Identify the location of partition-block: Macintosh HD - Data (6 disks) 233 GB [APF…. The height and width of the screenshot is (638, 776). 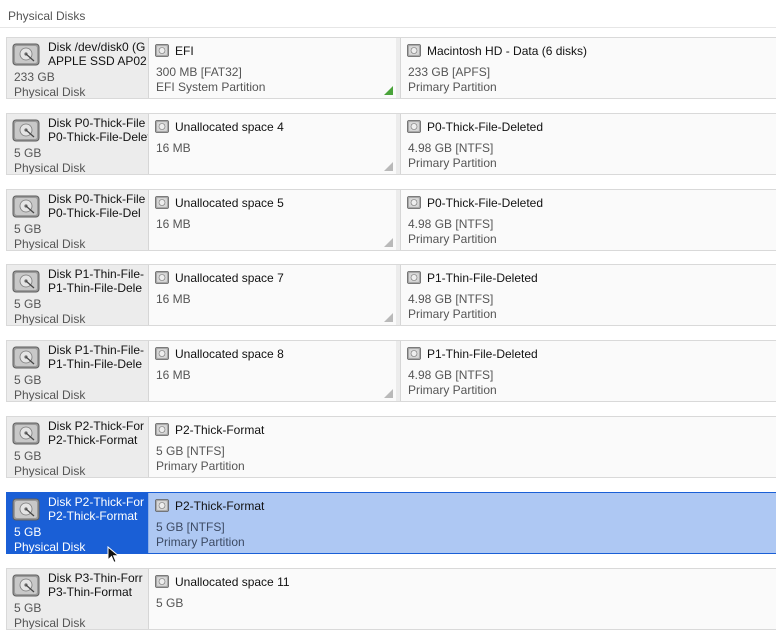
(588, 68).